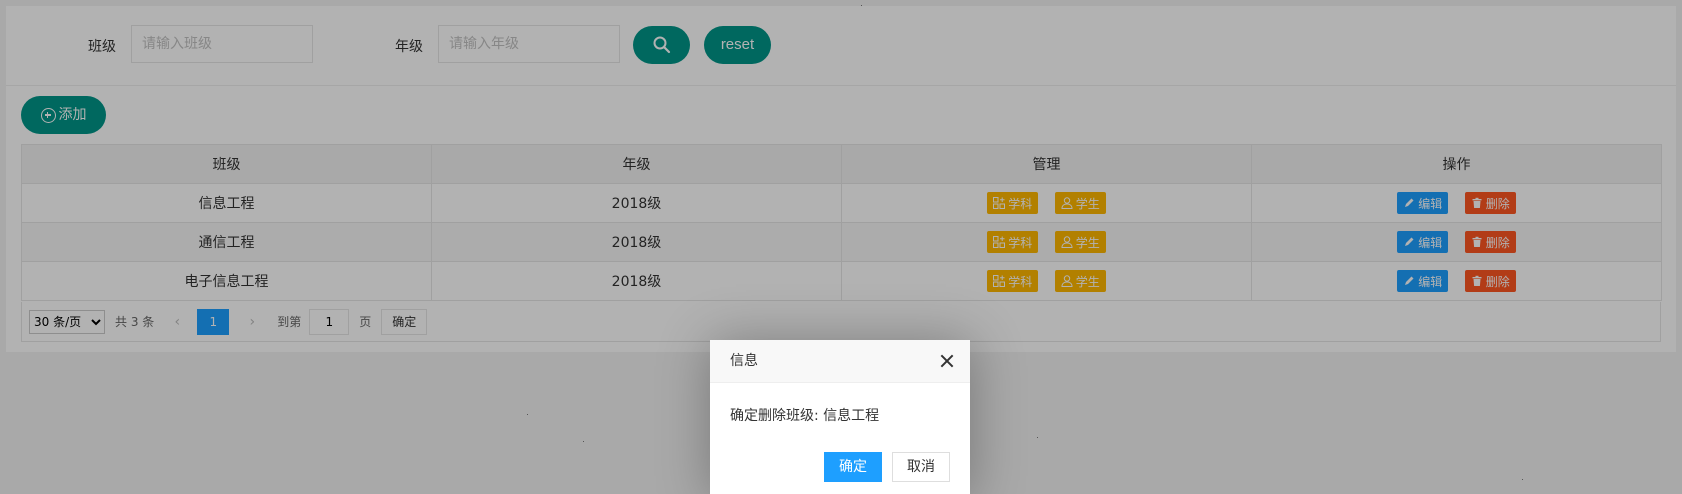 The width and height of the screenshot is (1682, 494). Describe the element at coordinates (947, 361) in the screenshot. I see `close-icon` at that location.